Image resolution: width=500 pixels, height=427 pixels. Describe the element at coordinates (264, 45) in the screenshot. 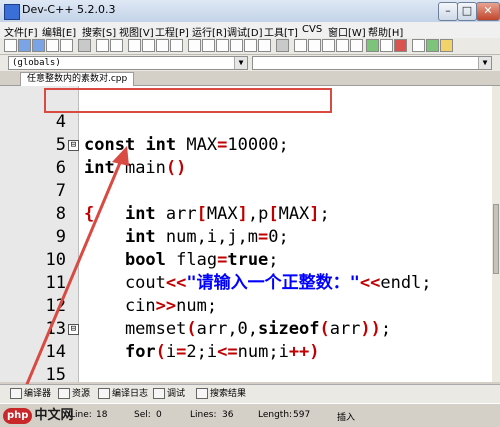

I see `add-file-icon` at that location.